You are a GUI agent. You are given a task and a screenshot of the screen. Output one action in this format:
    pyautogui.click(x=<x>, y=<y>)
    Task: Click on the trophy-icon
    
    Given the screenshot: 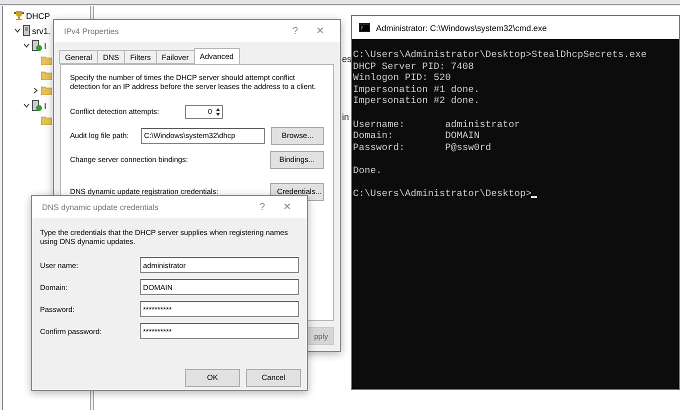 What is the action you would take?
    pyautogui.click(x=19, y=15)
    